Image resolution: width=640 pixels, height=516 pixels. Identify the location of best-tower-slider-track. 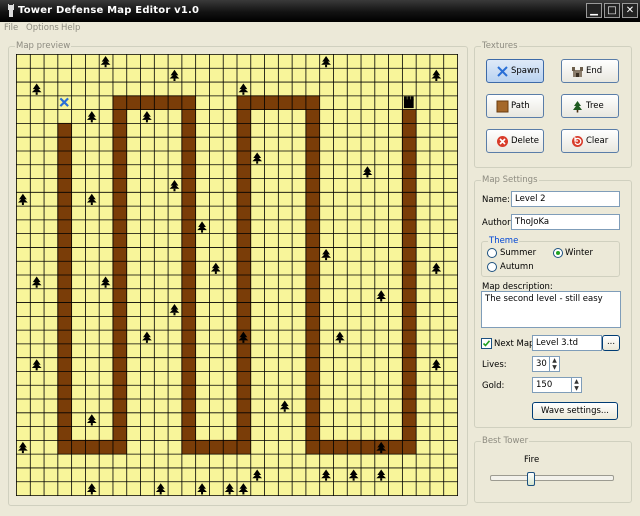
(552, 478).